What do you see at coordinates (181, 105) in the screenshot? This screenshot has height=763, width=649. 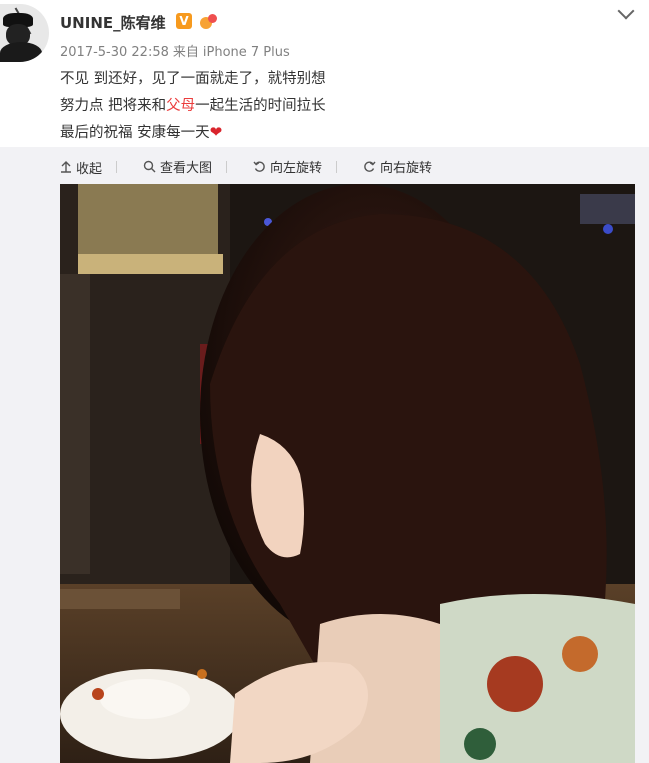 I see `highlight-text: 父母` at bounding box center [181, 105].